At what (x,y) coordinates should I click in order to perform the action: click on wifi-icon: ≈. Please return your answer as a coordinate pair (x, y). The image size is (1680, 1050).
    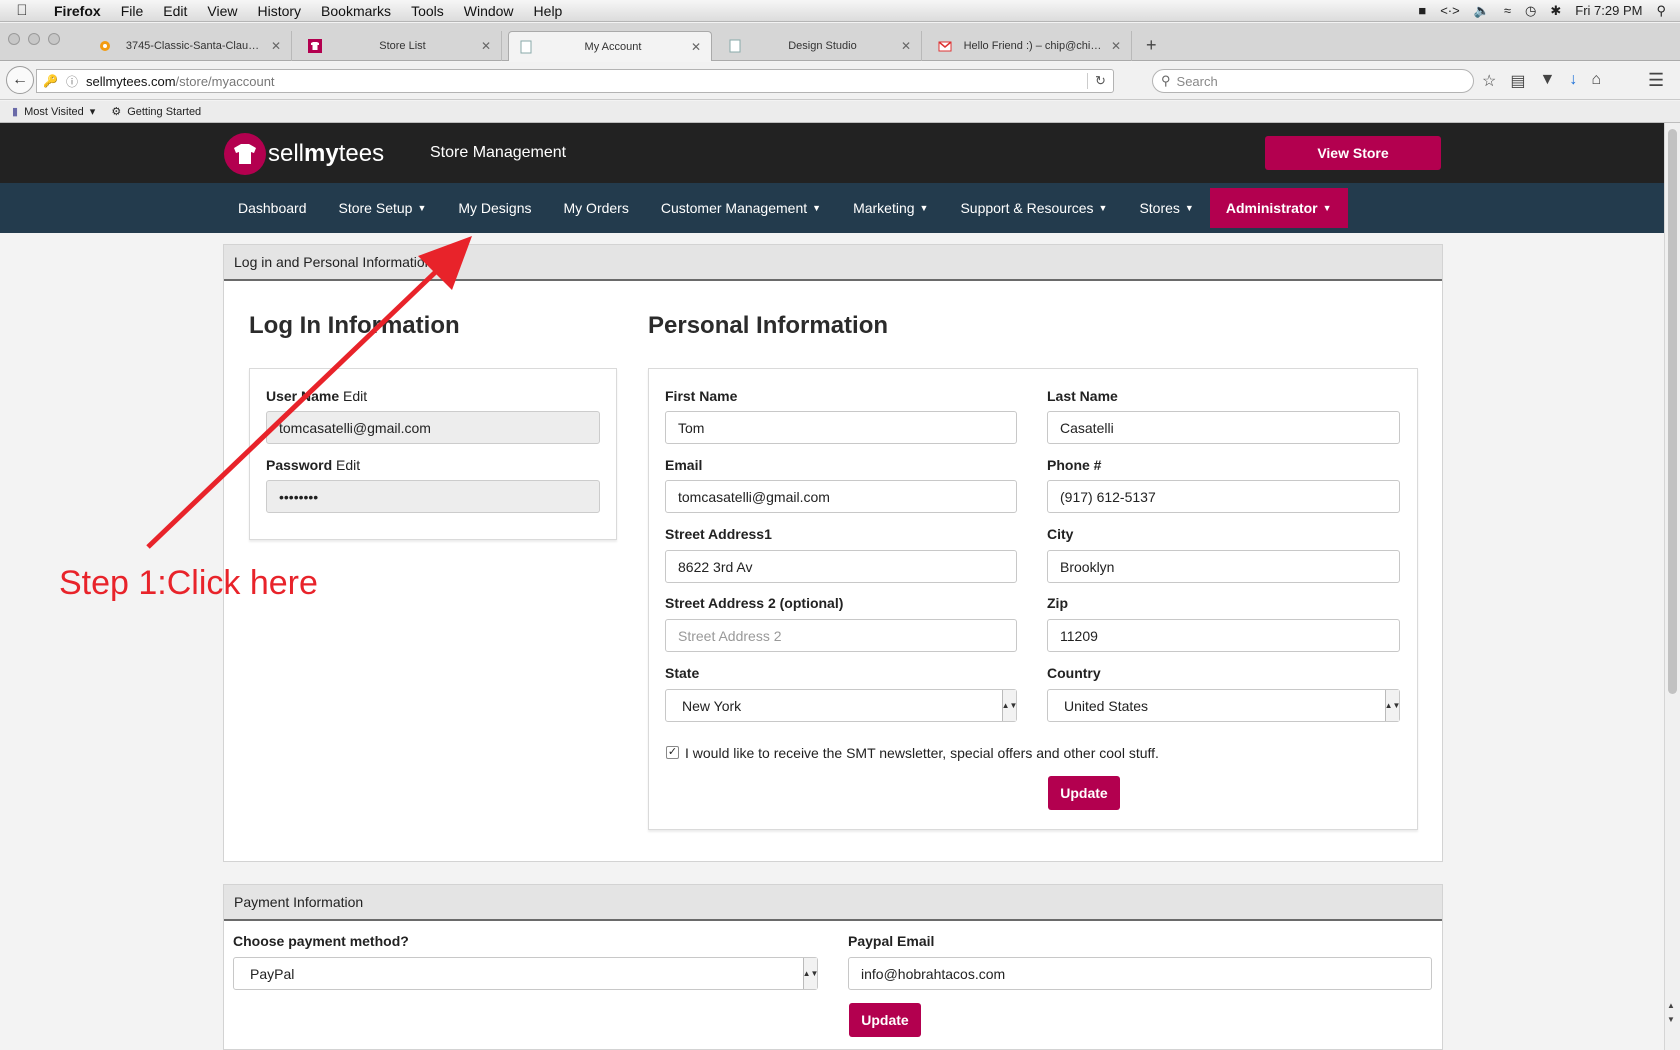
    Looking at the image, I should click on (1507, 10).